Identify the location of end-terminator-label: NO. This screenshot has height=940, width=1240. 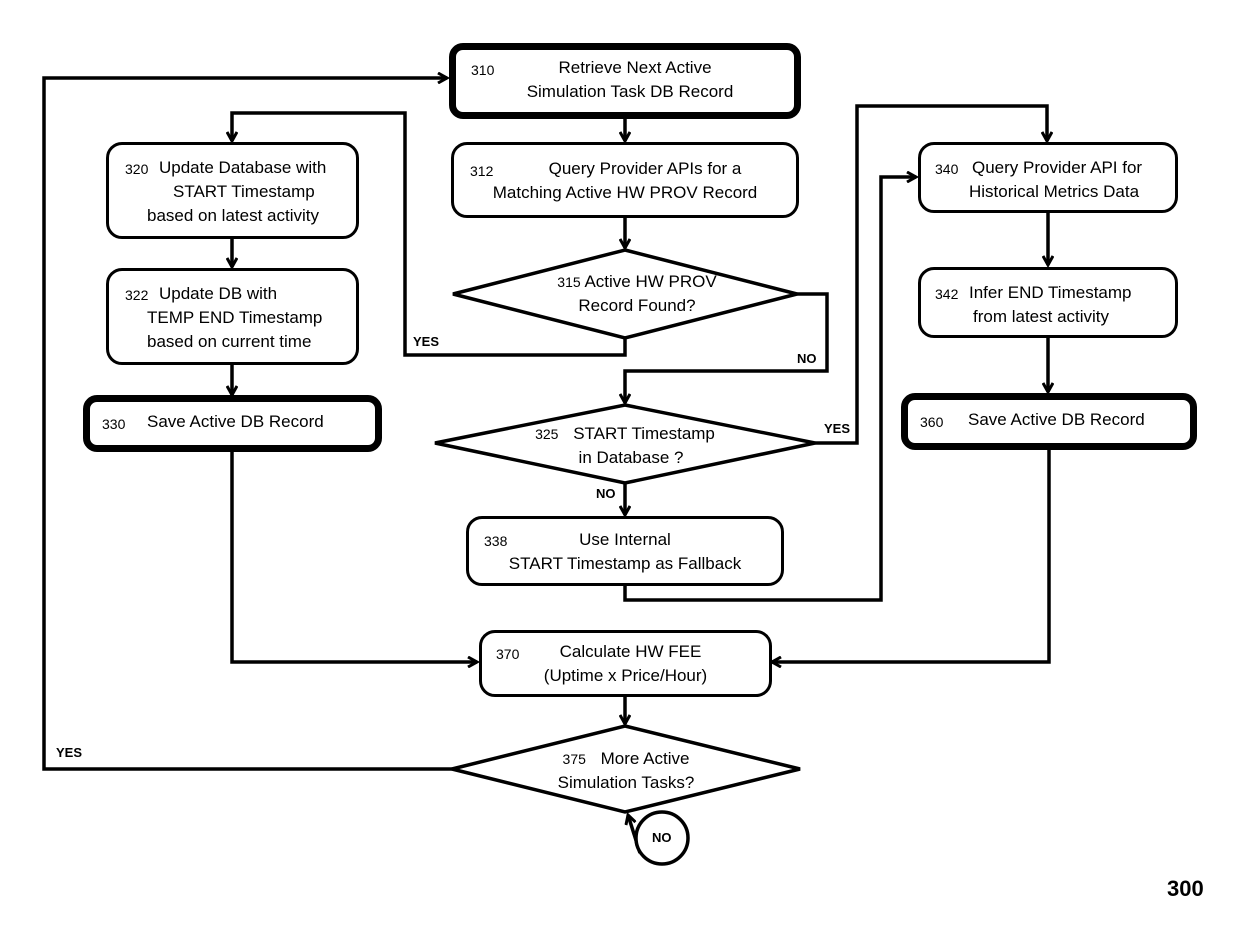
(662, 837).